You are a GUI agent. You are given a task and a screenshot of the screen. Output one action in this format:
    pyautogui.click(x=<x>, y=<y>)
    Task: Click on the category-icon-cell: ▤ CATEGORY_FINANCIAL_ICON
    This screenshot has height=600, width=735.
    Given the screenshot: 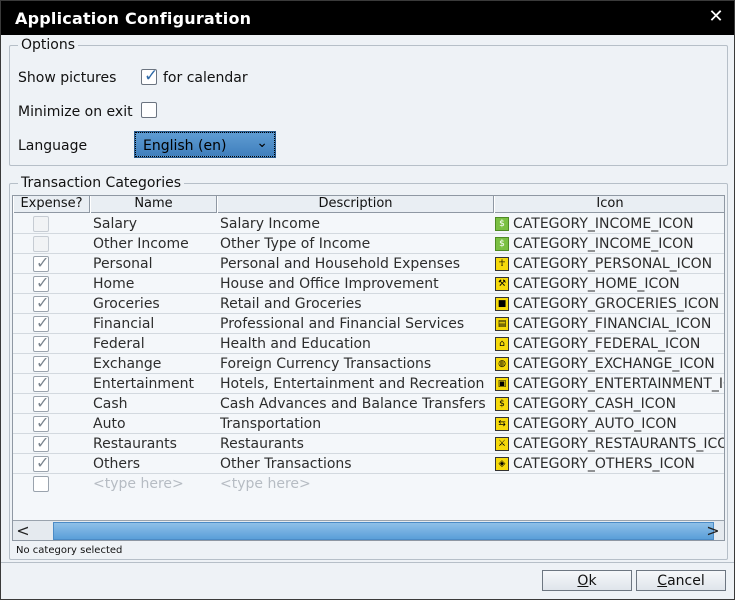 What is the action you would take?
    pyautogui.click(x=609, y=324)
    